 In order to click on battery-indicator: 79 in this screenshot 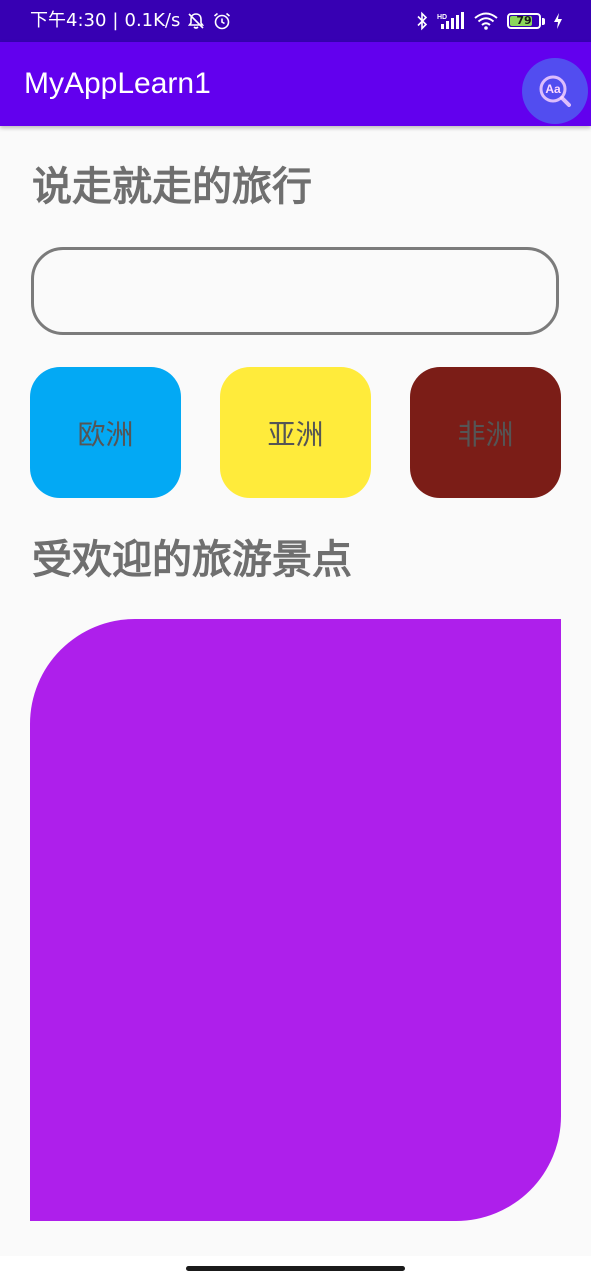, I will do `click(526, 21)`.